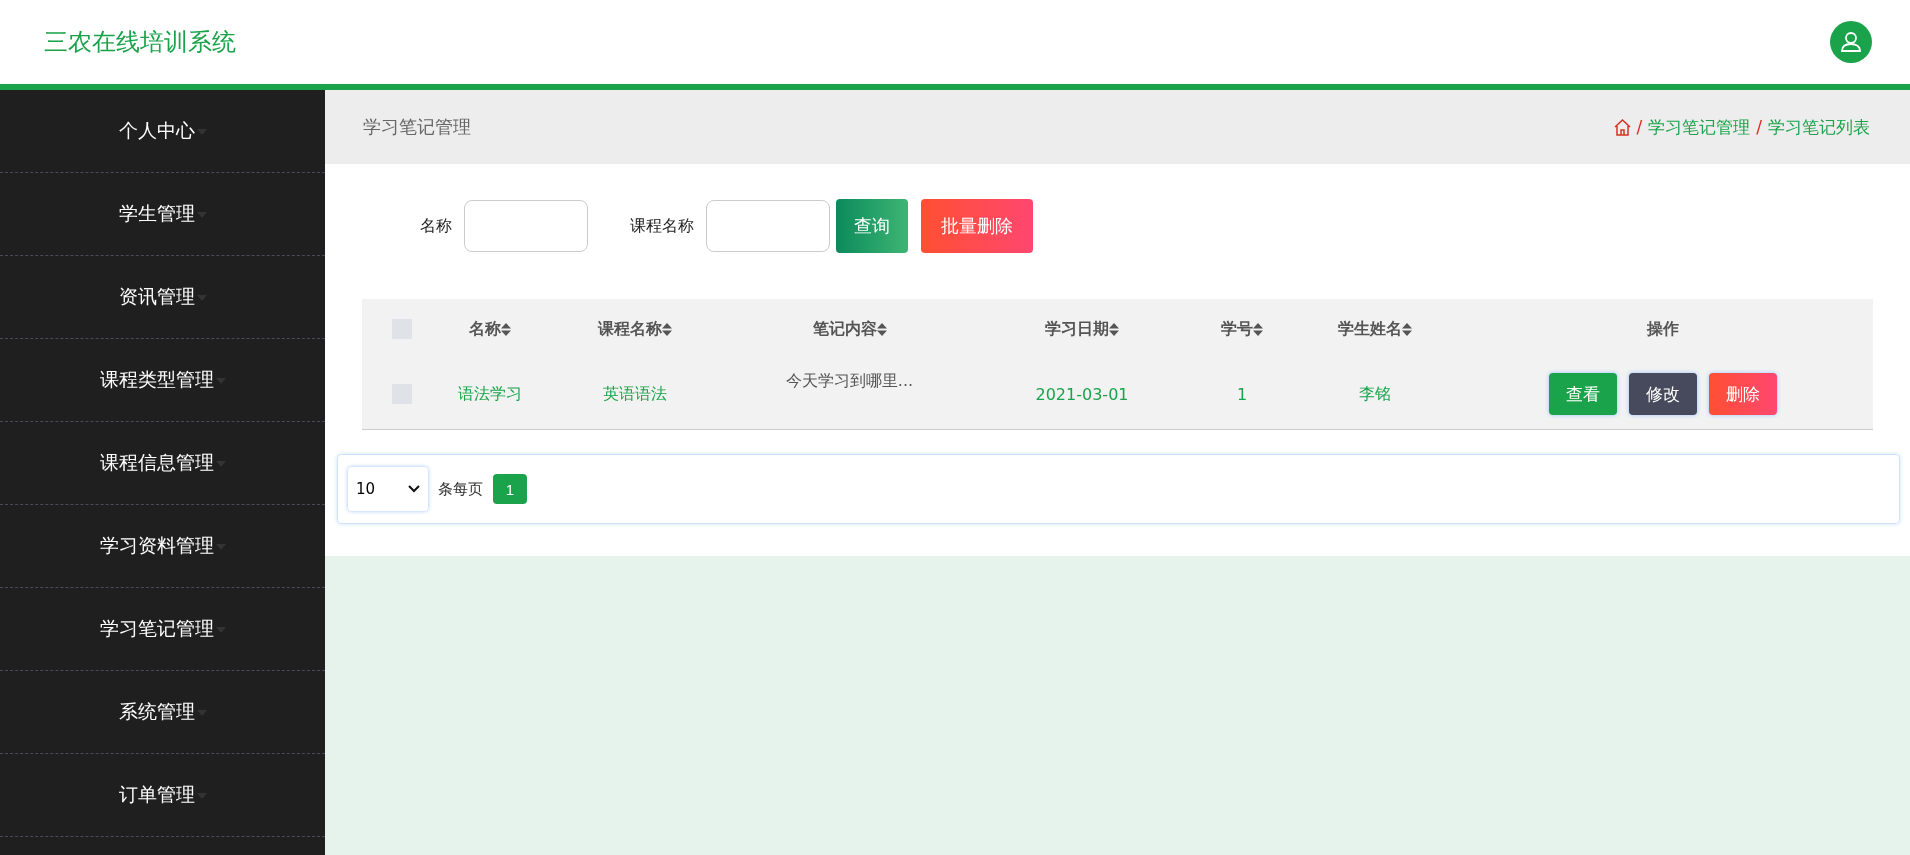  What do you see at coordinates (1662, 394) in the screenshot?
I see `edit-button: 修改` at bounding box center [1662, 394].